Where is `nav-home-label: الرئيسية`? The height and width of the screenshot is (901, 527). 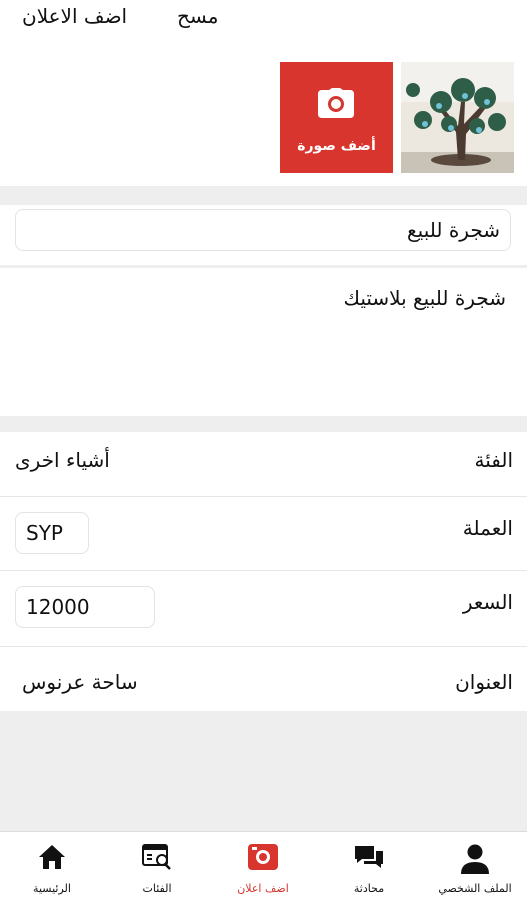
nav-home-label: الرئيسية is located at coordinates (52, 888).